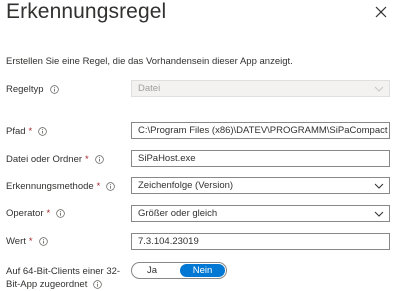  What do you see at coordinates (149, 88) in the screenshot?
I see `regeltyp-value: Datei` at bounding box center [149, 88].